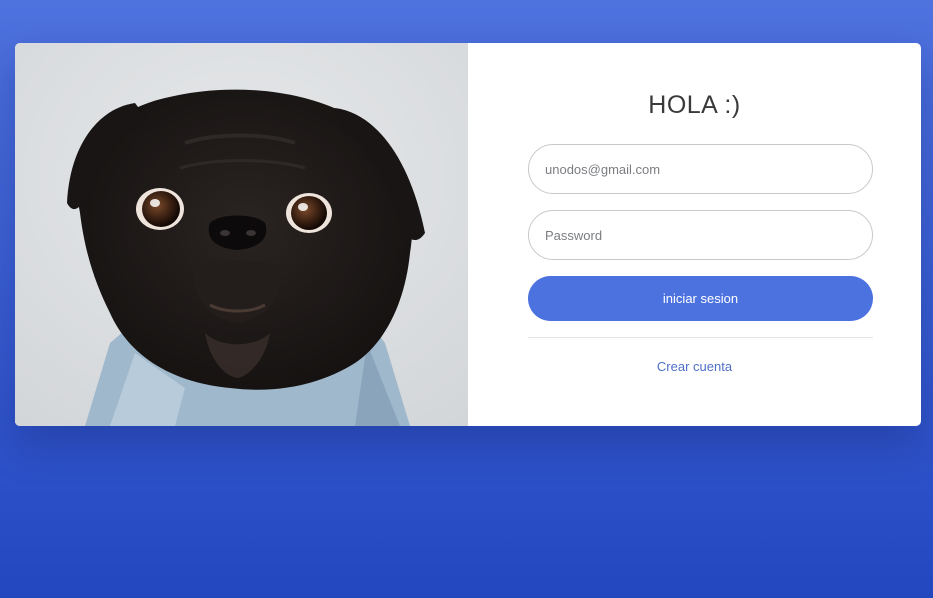 The height and width of the screenshot is (598, 933). I want to click on login-title: HOLA :), so click(694, 105).